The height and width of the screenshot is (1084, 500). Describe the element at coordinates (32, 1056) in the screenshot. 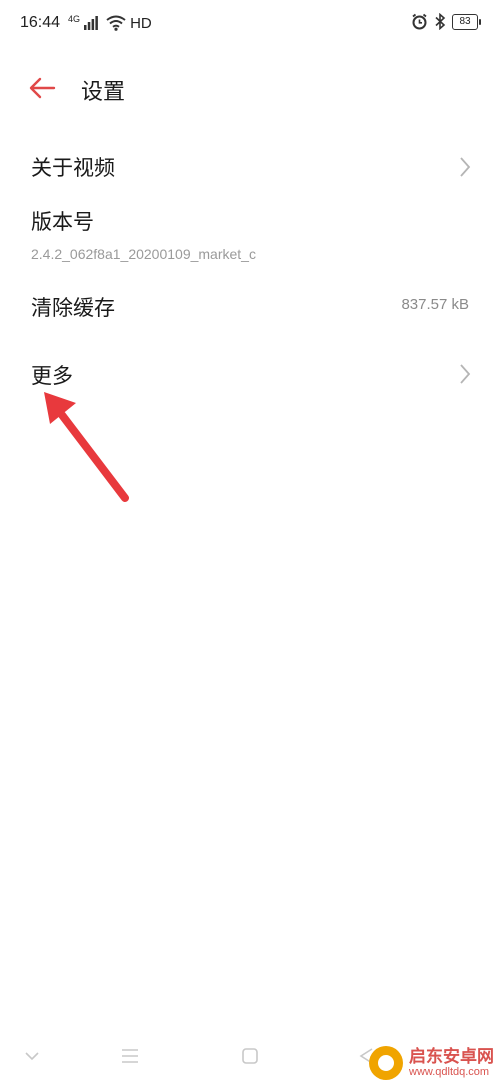

I see `nav-down-icon` at that location.